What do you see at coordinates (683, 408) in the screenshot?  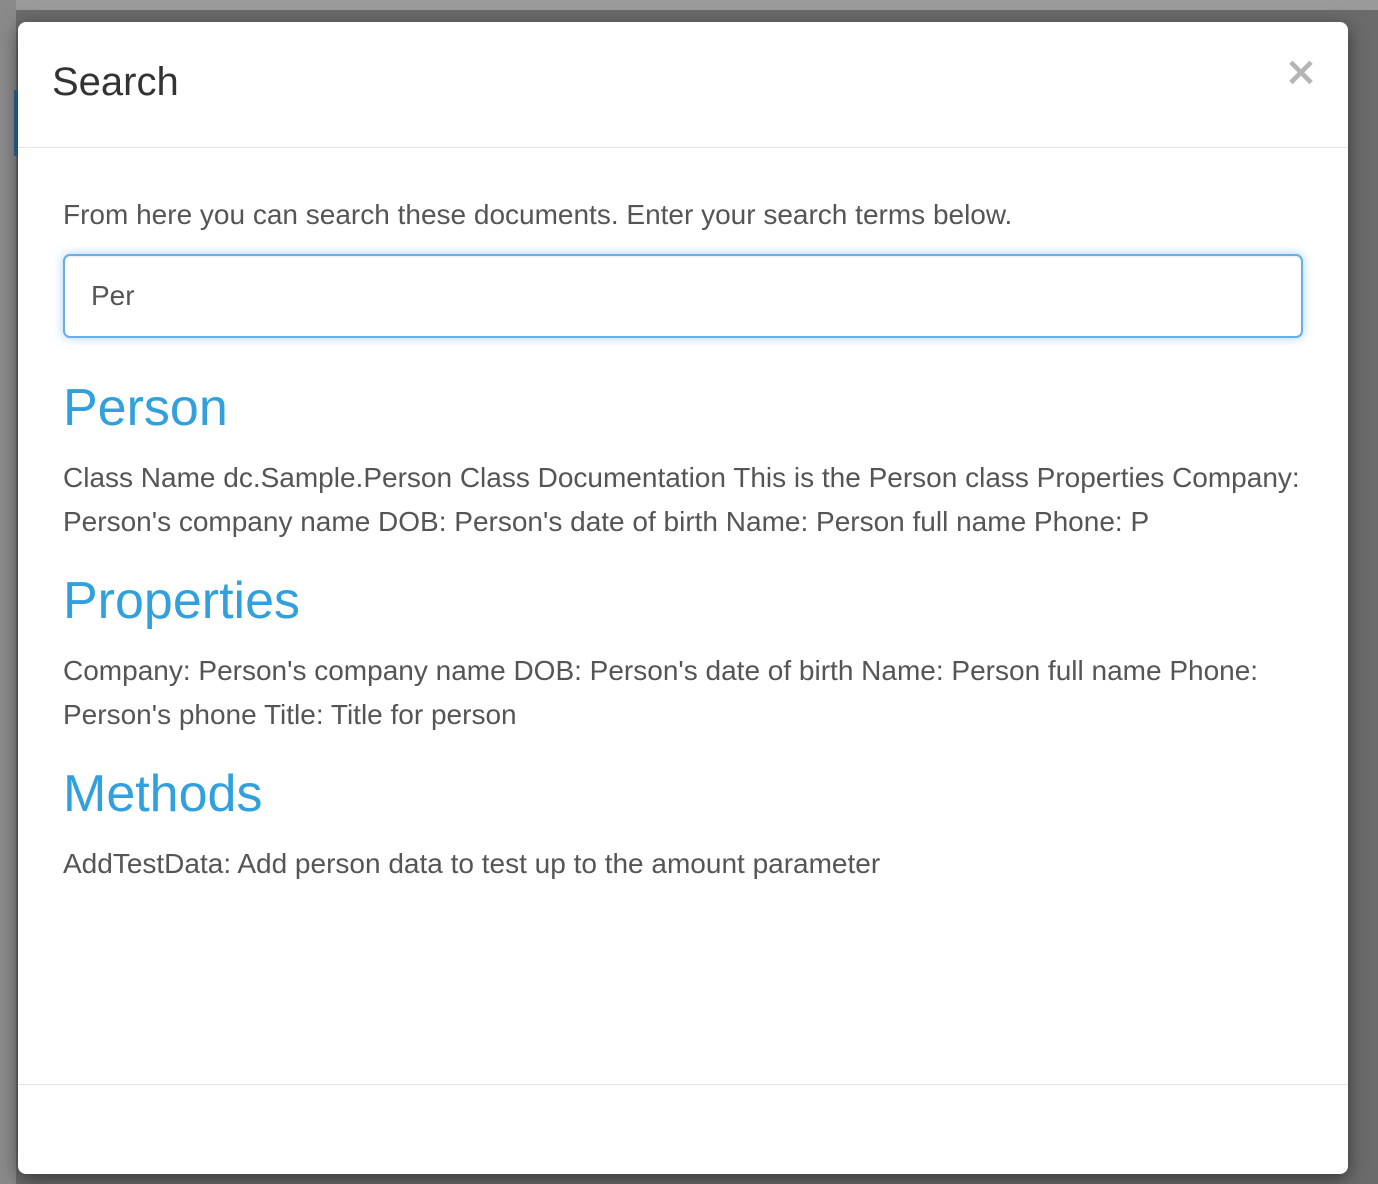 I see `result-title-link: Person` at bounding box center [683, 408].